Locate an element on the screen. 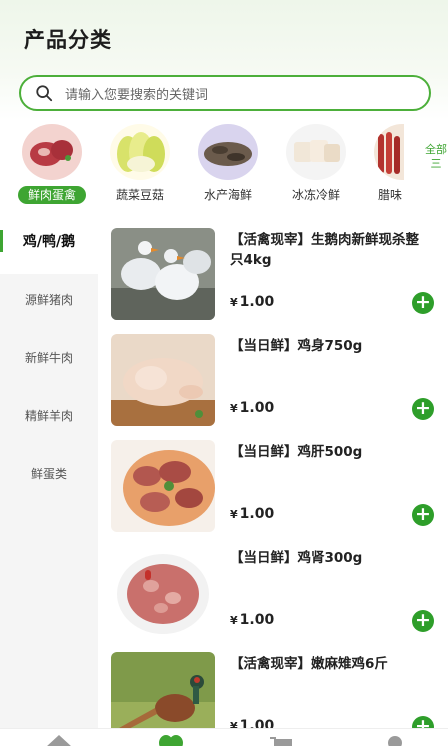 Image resolution: width=448 pixels, height=746 pixels. product-name: 【活禽现宰】生鹅肉新鲜现杀整只4kg is located at coordinates (324, 250).